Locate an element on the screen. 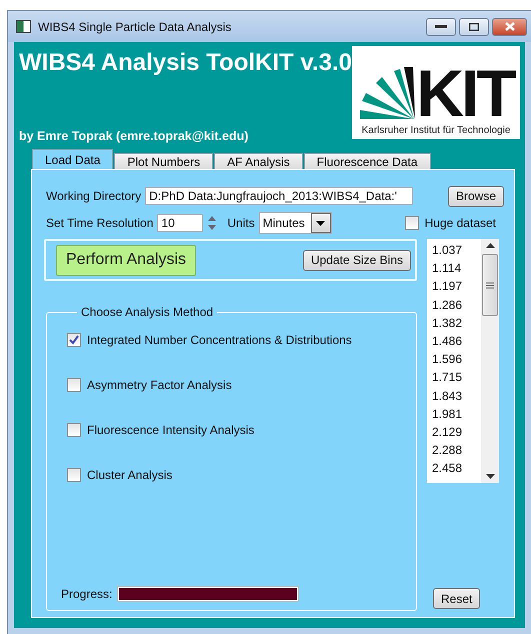 The width and height of the screenshot is (531, 634). scroll-thumb is located at coordinates (490, 285).